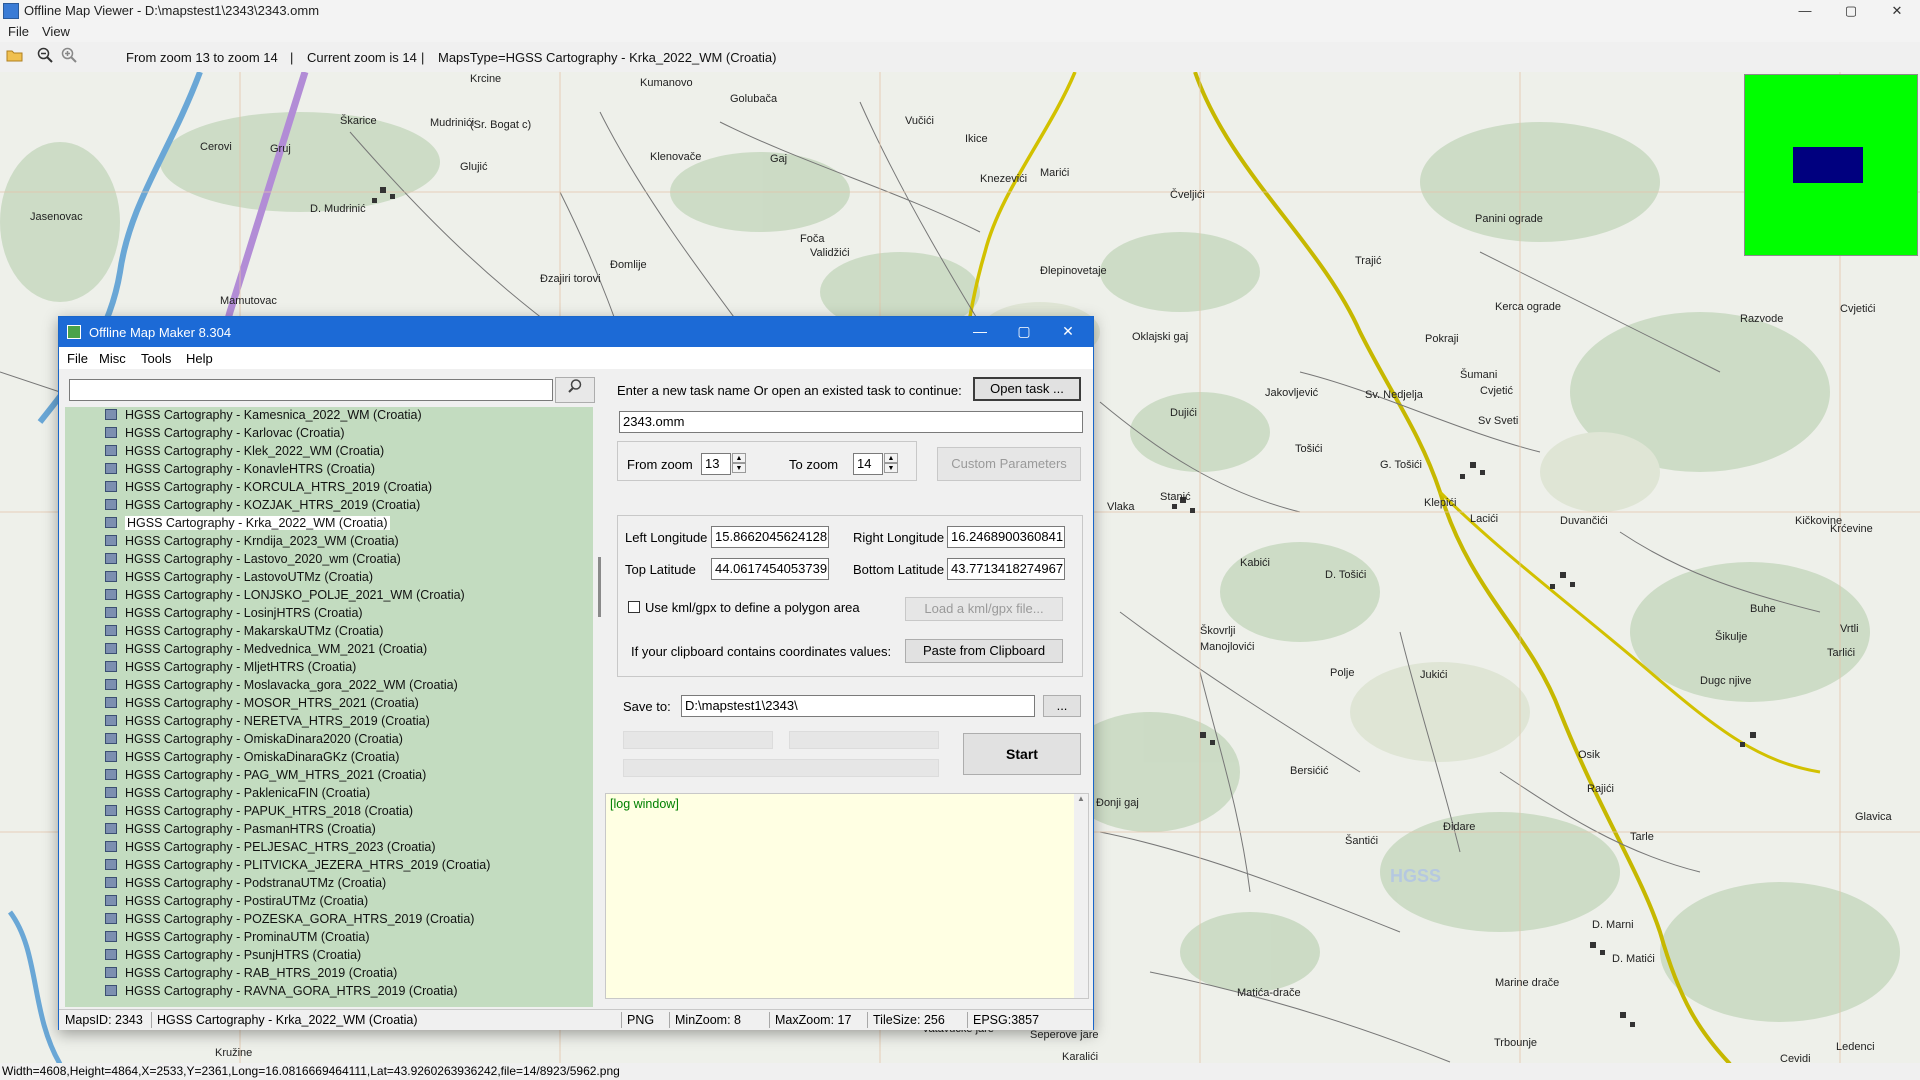 The image size is (1920, 1080). I want to click on tree-scroll-thumb, so click(599, 587).